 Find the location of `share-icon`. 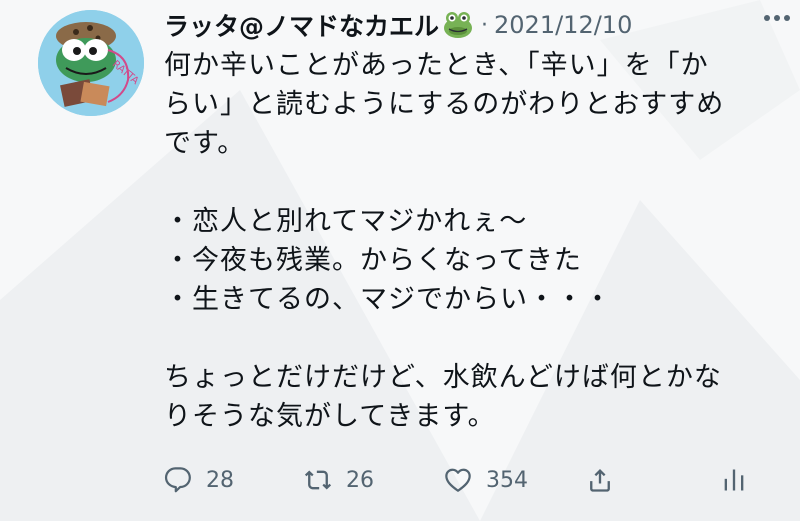

share-icon is located at coordinates (600, 480).